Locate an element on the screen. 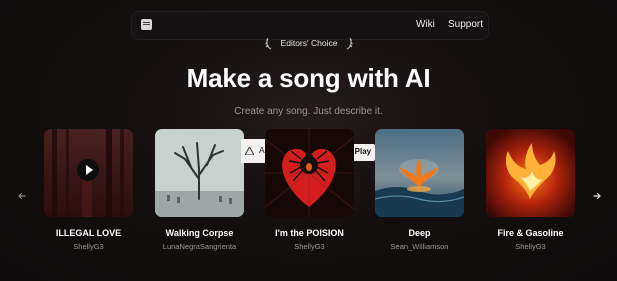 This screenshot has width=617, height=281. song-title: ILLEGAL LOVE is located at coordinates (88, 233).